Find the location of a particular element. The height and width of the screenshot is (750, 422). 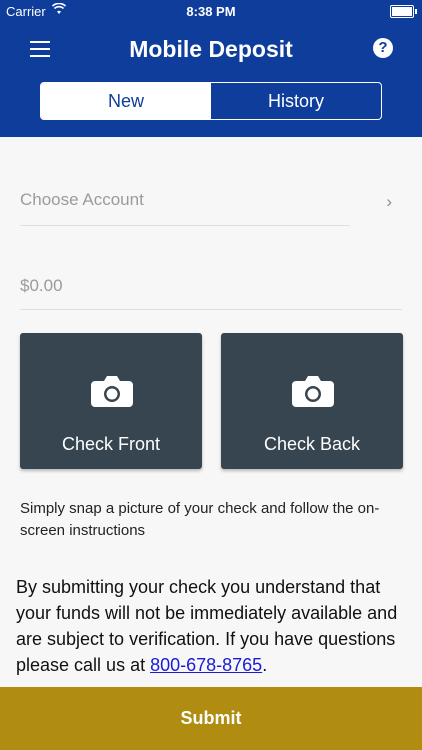

tab-history: History is located at coordinates (296, 101).